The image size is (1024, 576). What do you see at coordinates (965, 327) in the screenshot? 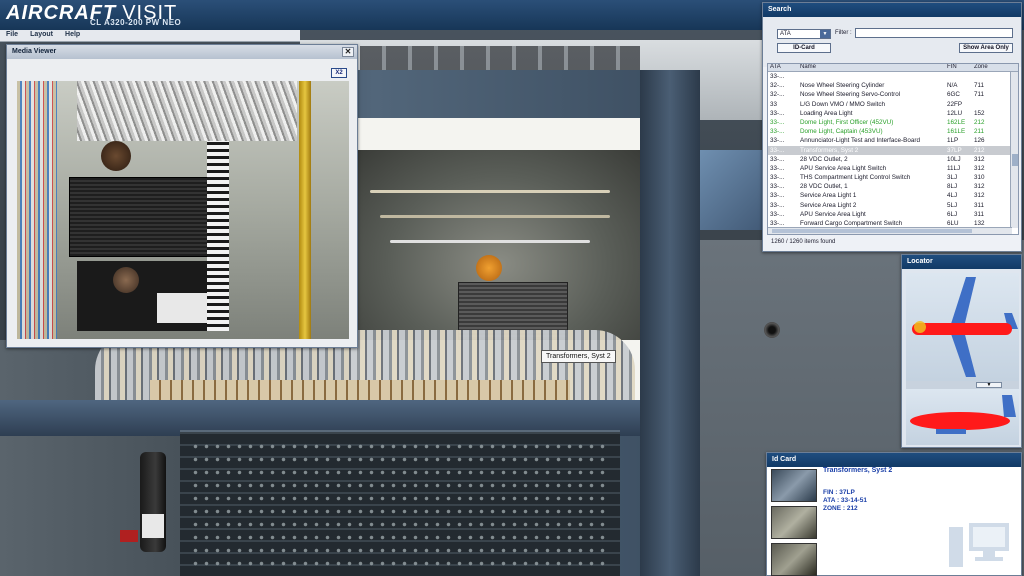
I see `aircraft-top-view-icon` at bounding box center [965, 327].